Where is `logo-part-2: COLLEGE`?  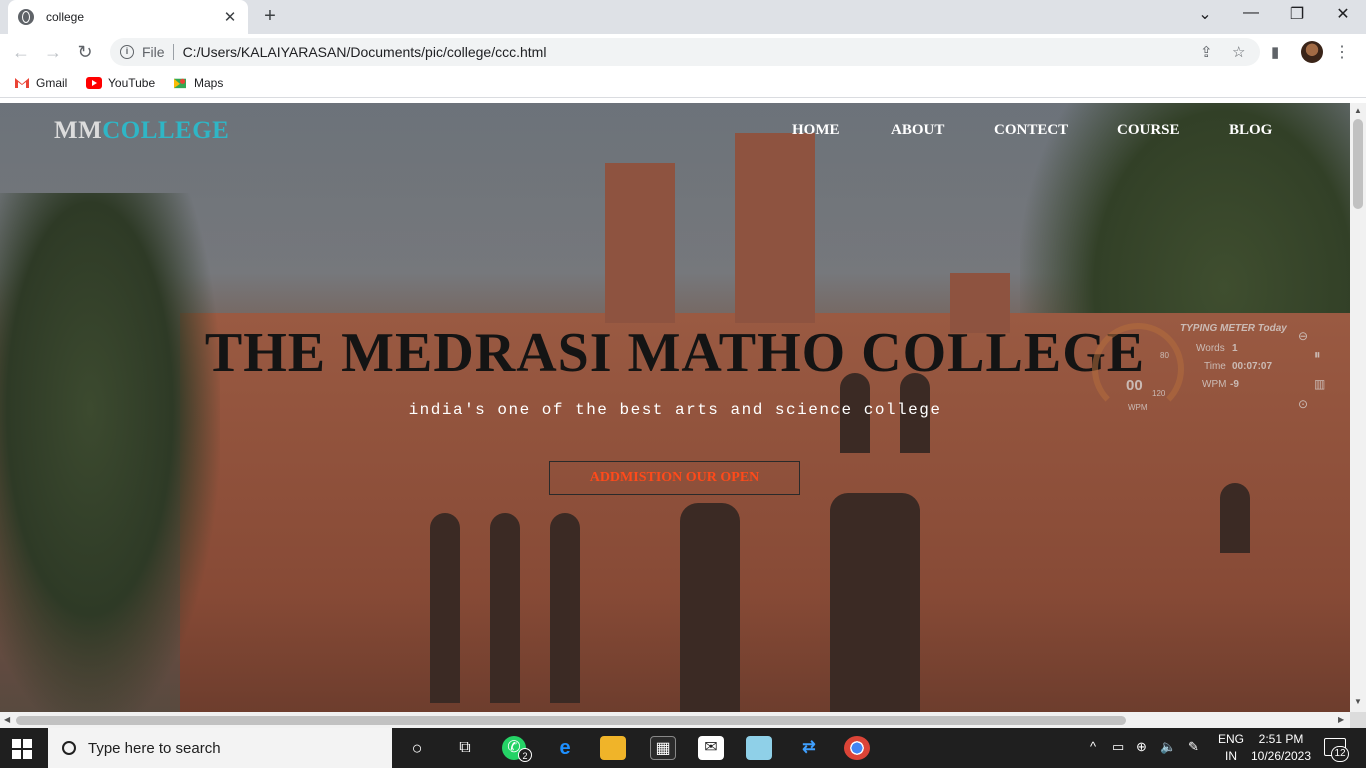
logo-part-2: COLLEGE is located at coordinates (166, 130).